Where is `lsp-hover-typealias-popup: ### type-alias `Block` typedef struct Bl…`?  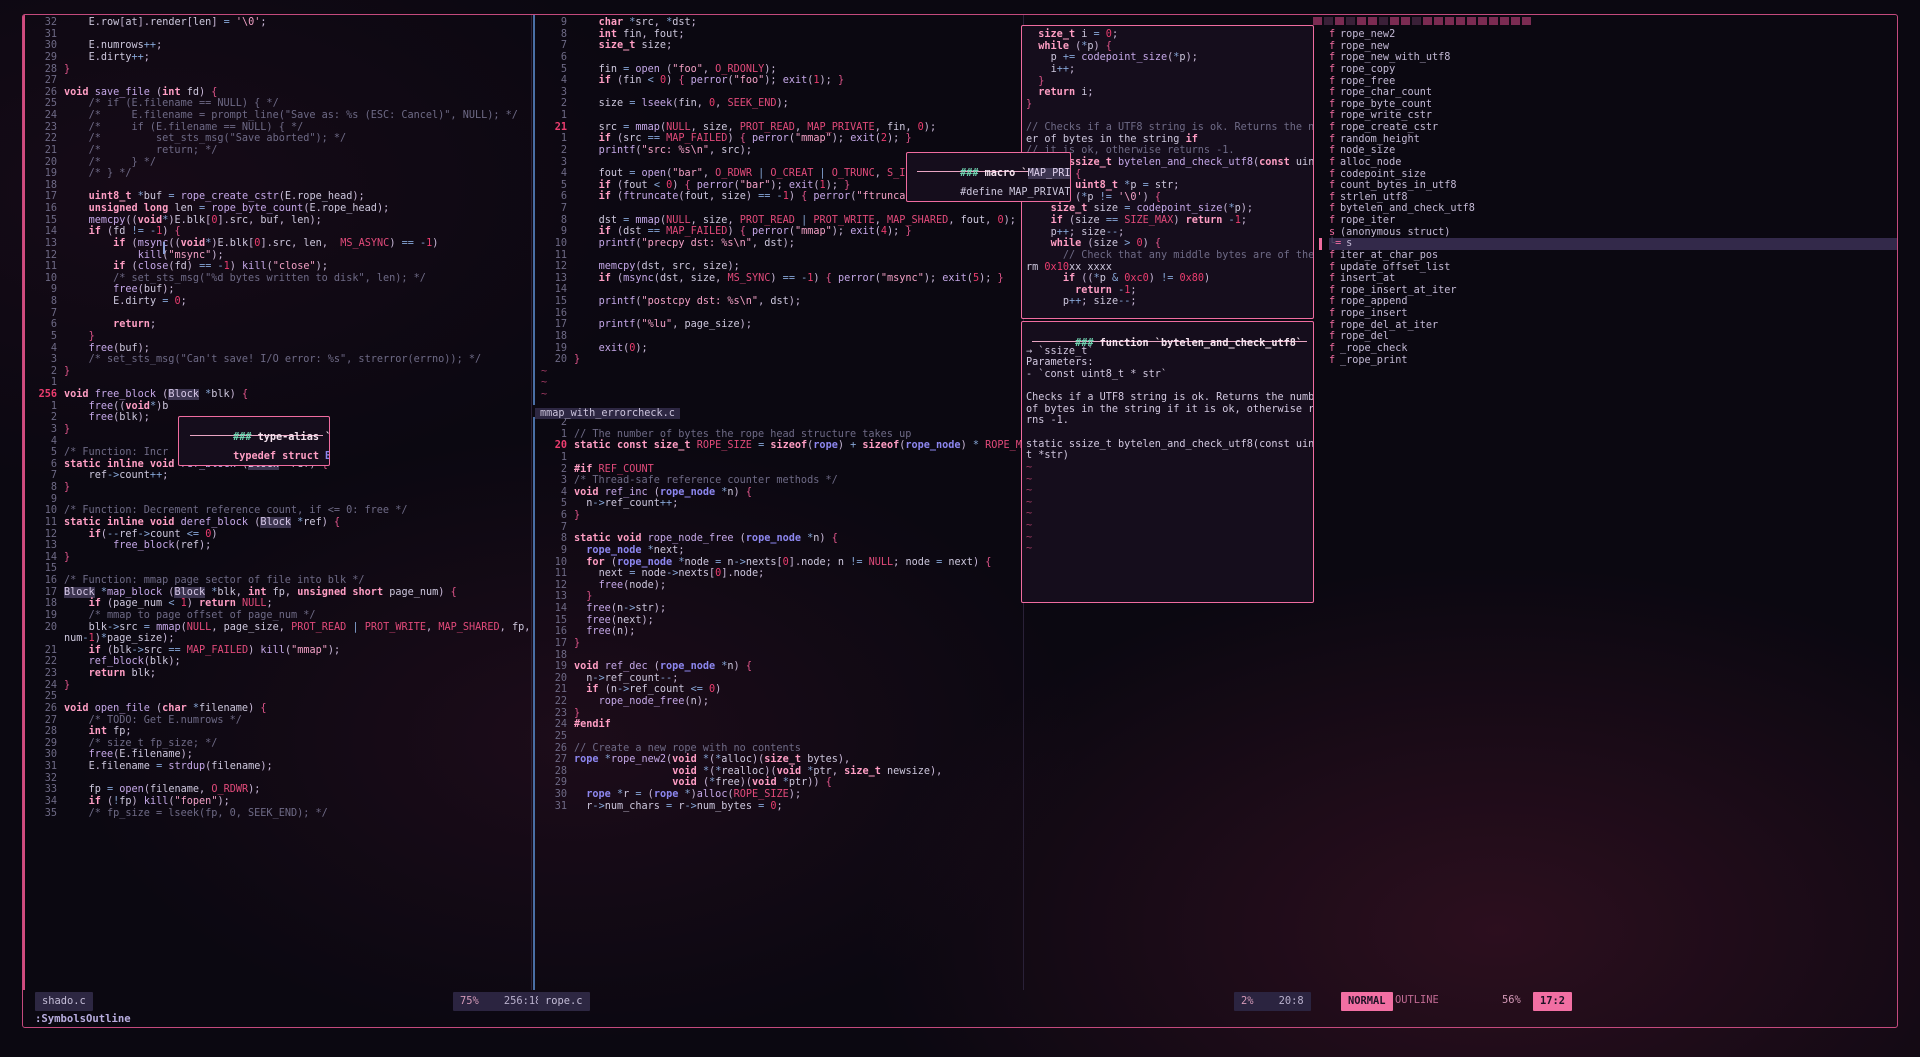
lsp-hover-typealias-popup: ### type-alias `Block` typedef struct Bl… is located at coordinates (254, 441).